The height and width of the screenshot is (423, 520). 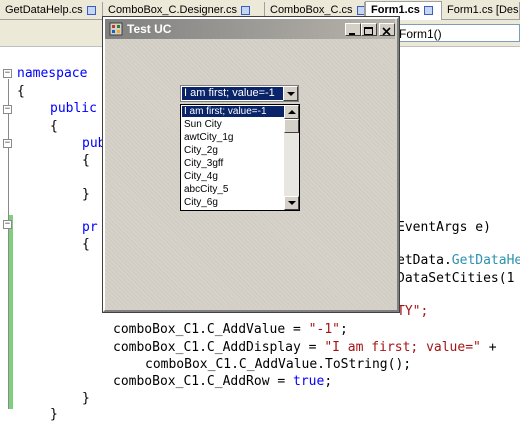 I want to click on list-item: City_6g, so click(x=233, y=202).